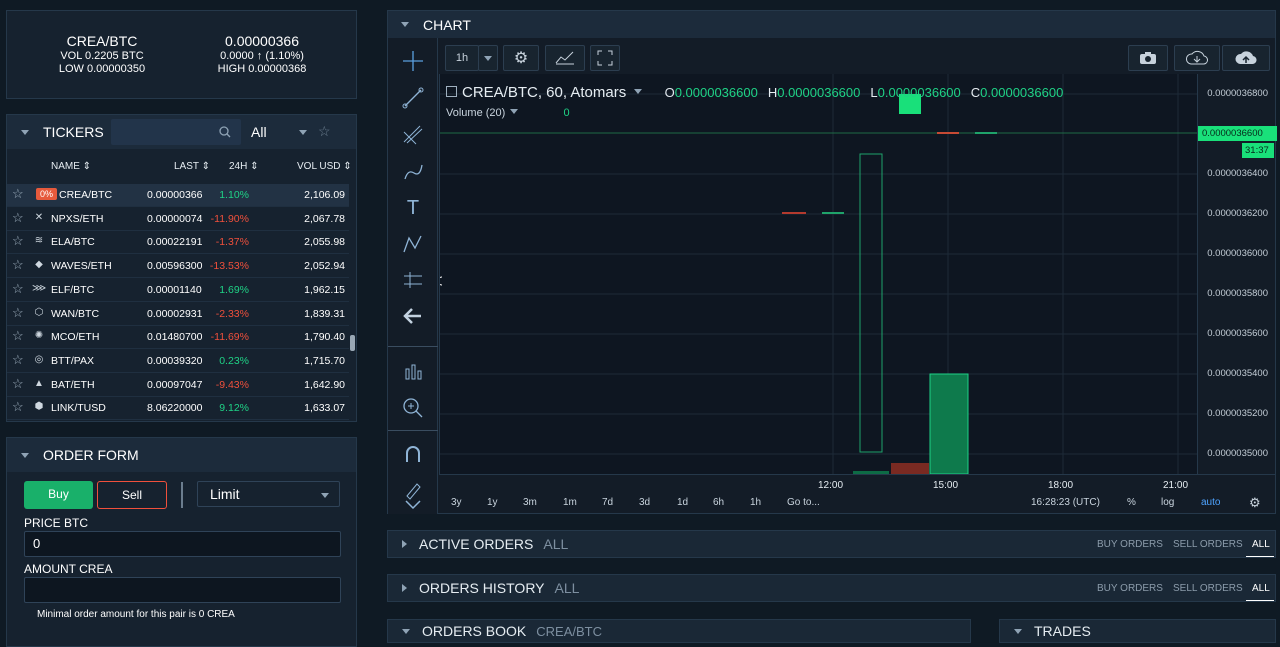  What do you see at coordinates (268, 494) in the screenshot?
I see `order-type-select: Limit` at bounding box center [268, 494].